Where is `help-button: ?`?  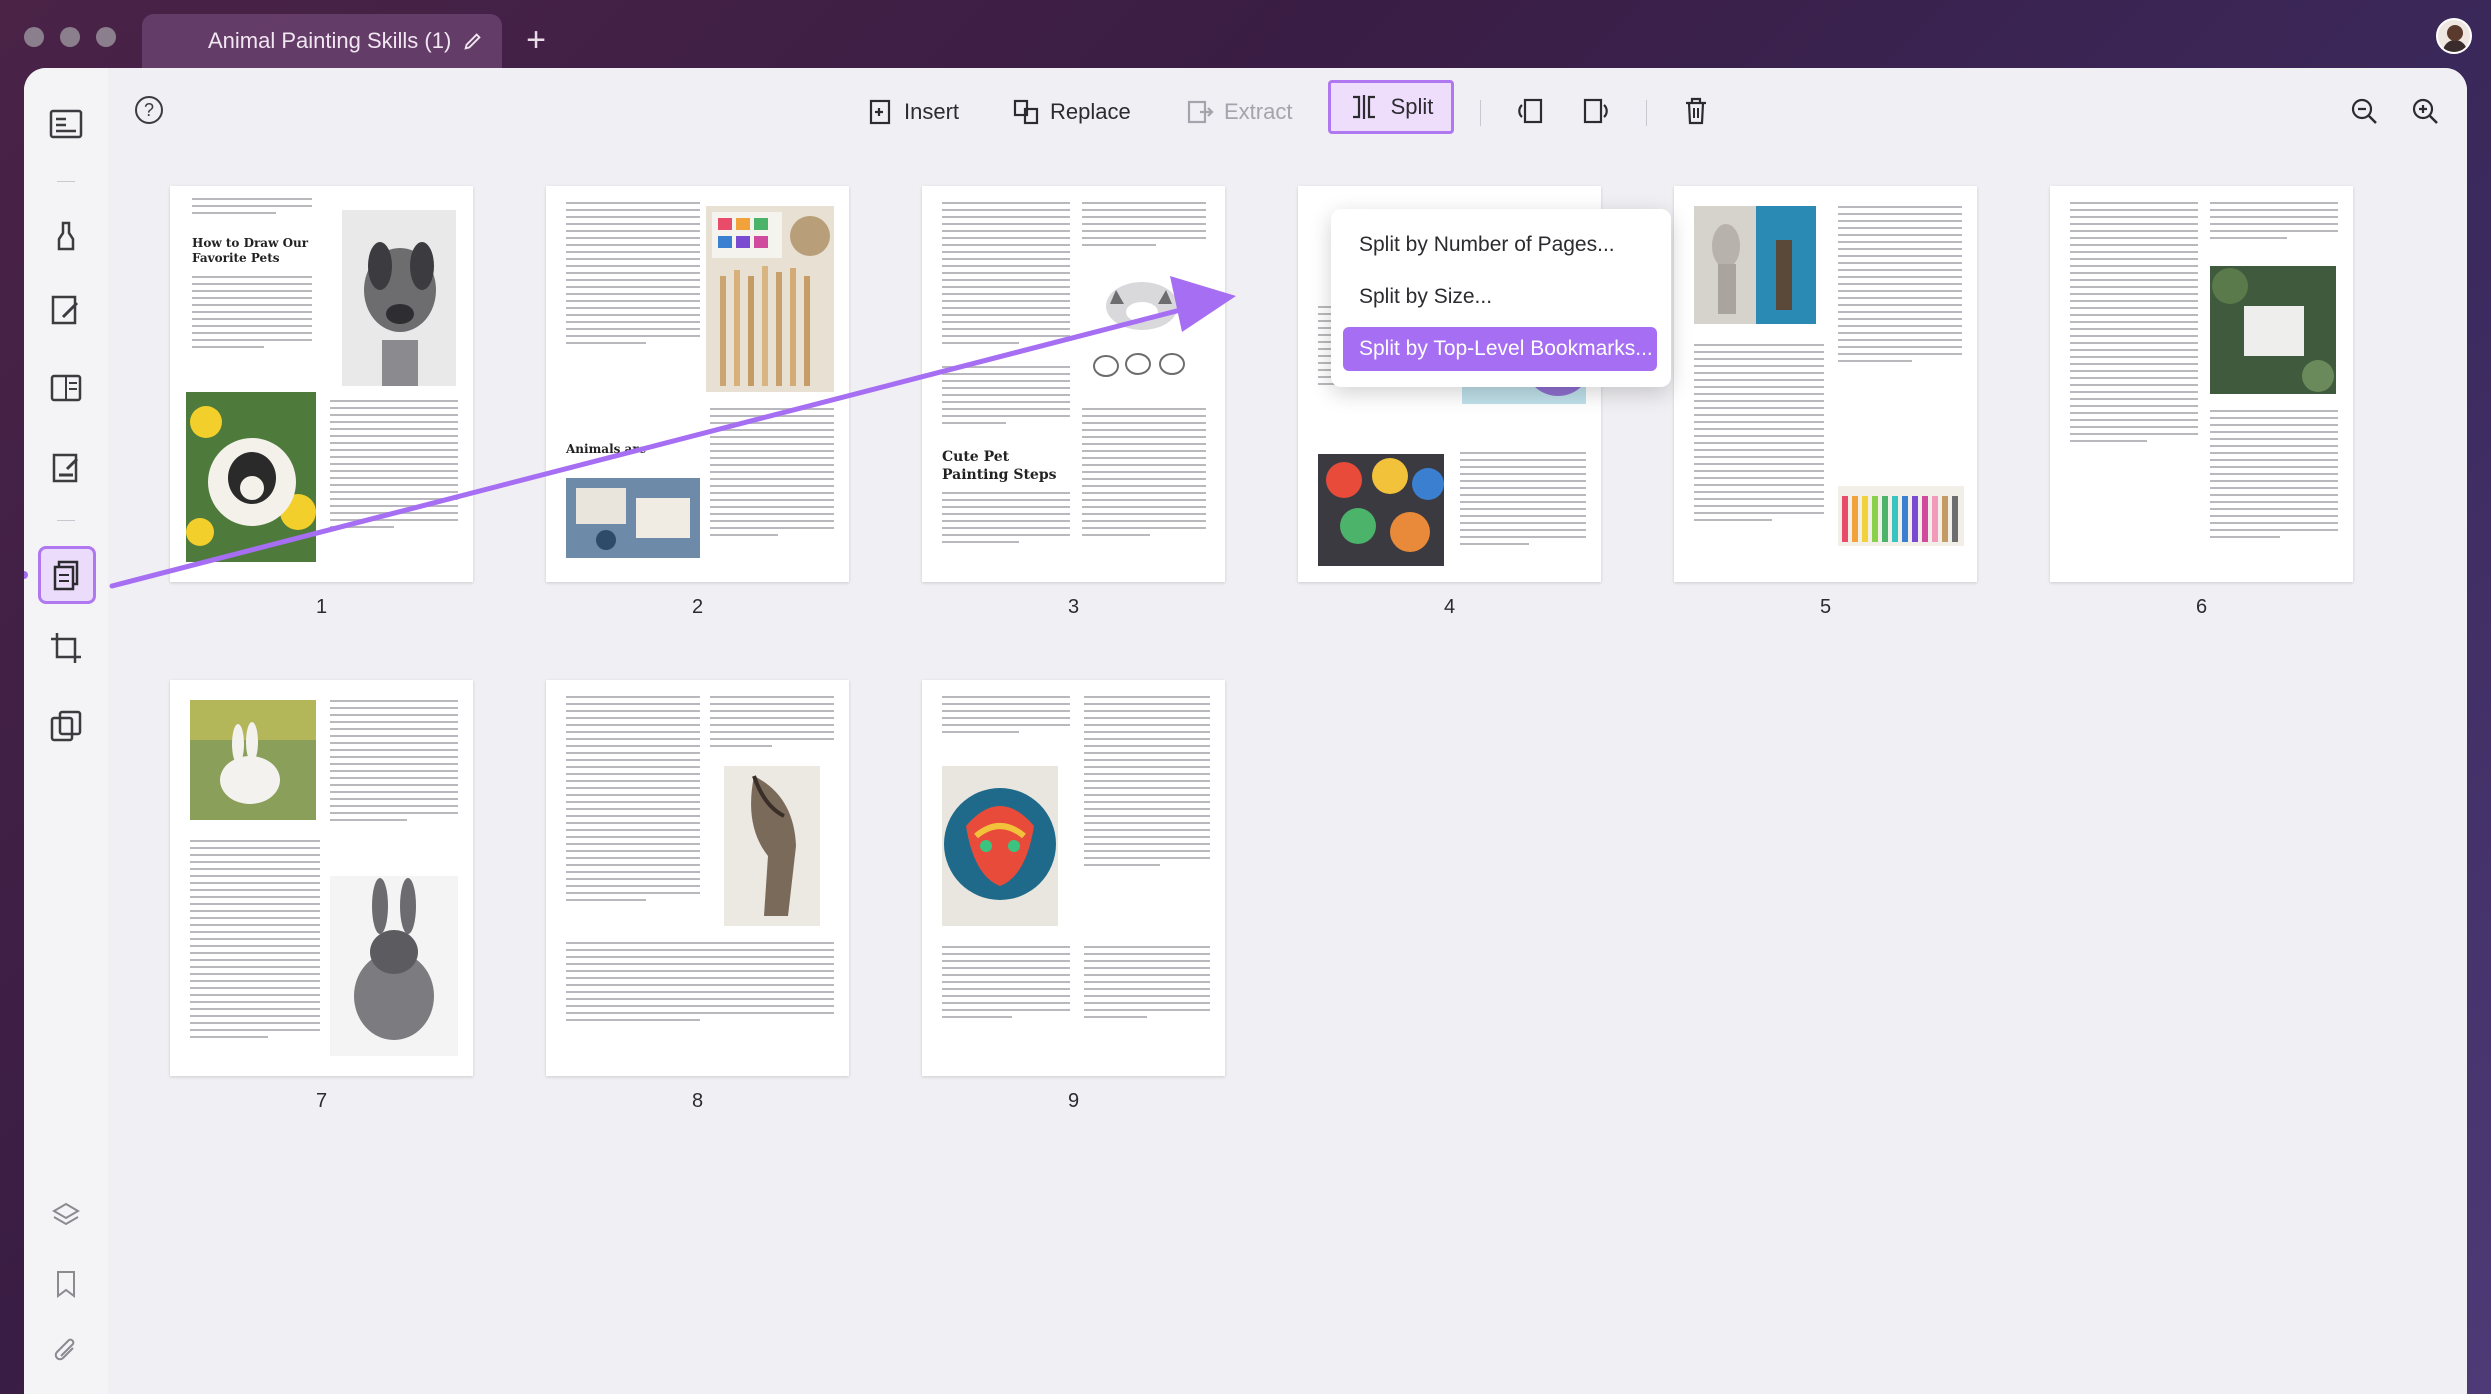
help-button: ? is located at coordinates (149, 110).